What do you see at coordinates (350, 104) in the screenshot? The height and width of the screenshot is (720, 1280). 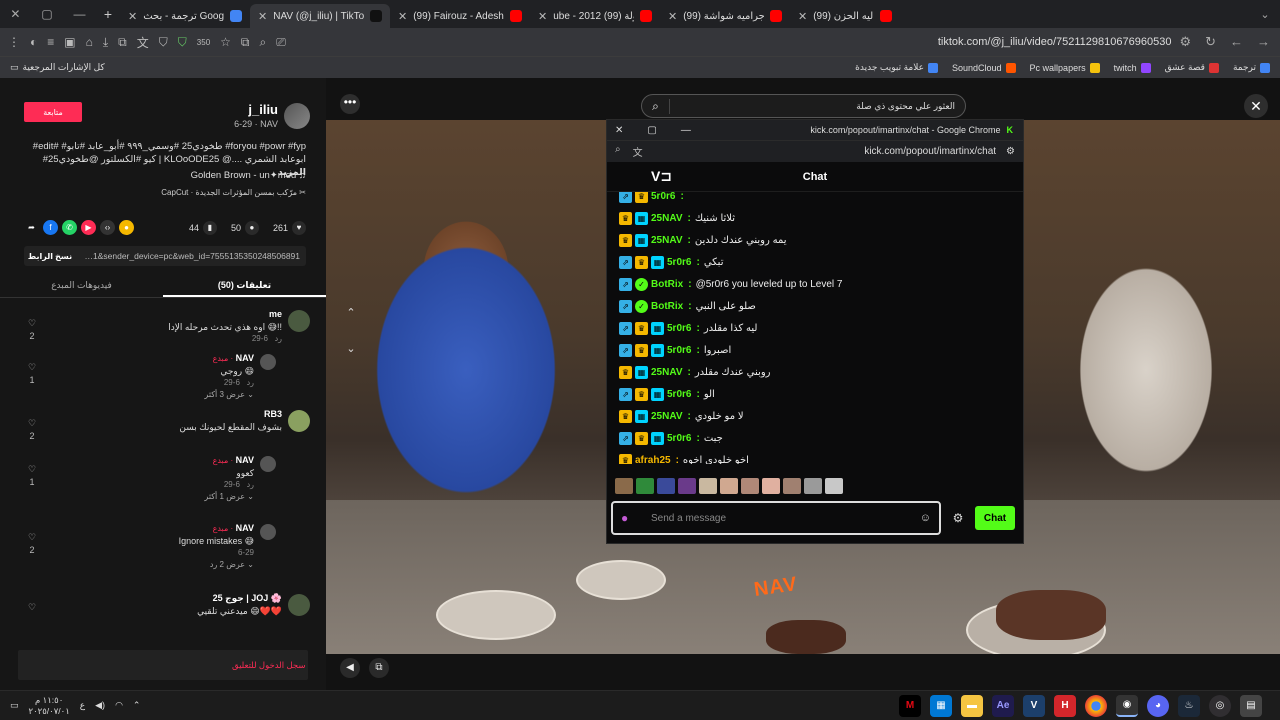 I see `more-options-icon: •••` at bounding box center [350, 104].